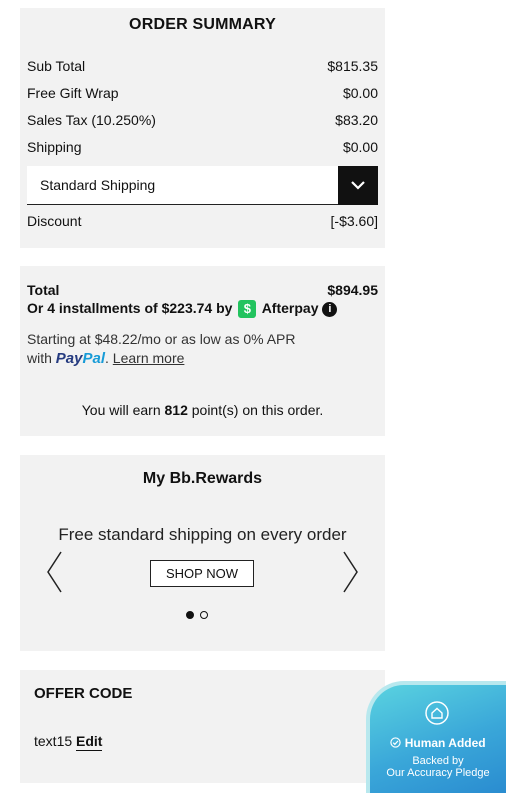 The image size is (506, 793). What do you see at coordinates (54, 147) in the screenshot?
I see `row-label: Shipping` at bounding box center [54, 147].